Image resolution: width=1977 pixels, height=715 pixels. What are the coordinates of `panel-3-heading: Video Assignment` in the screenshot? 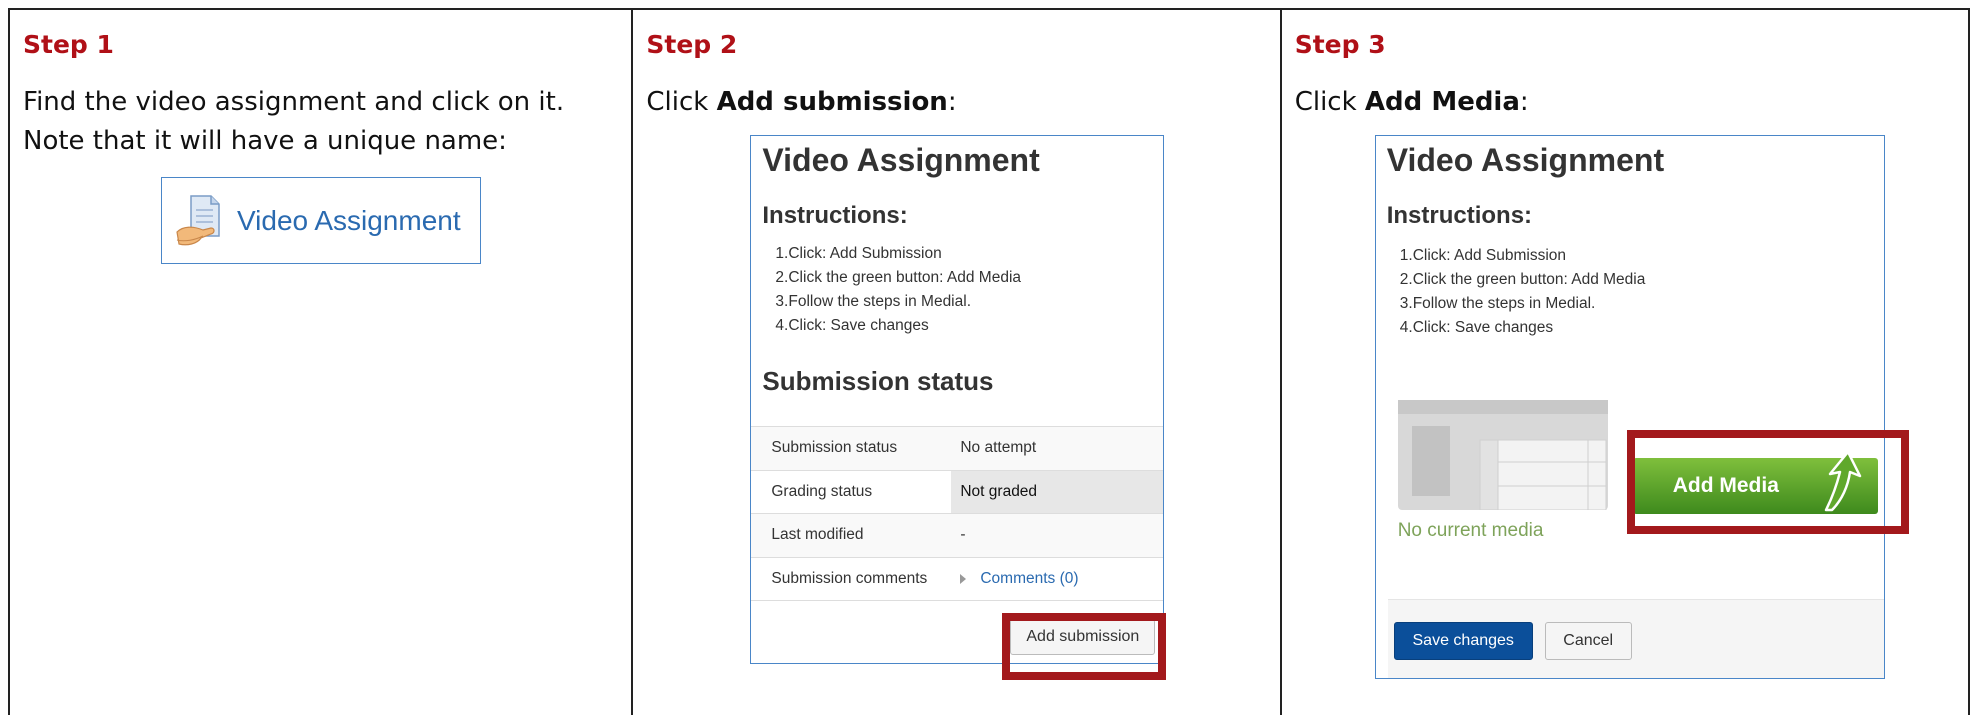 It's located at (1525, 160).